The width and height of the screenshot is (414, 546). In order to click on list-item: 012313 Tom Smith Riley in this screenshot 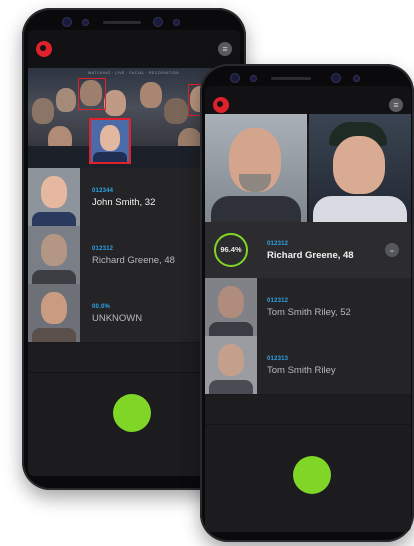, I will do `click(308, 365)`.